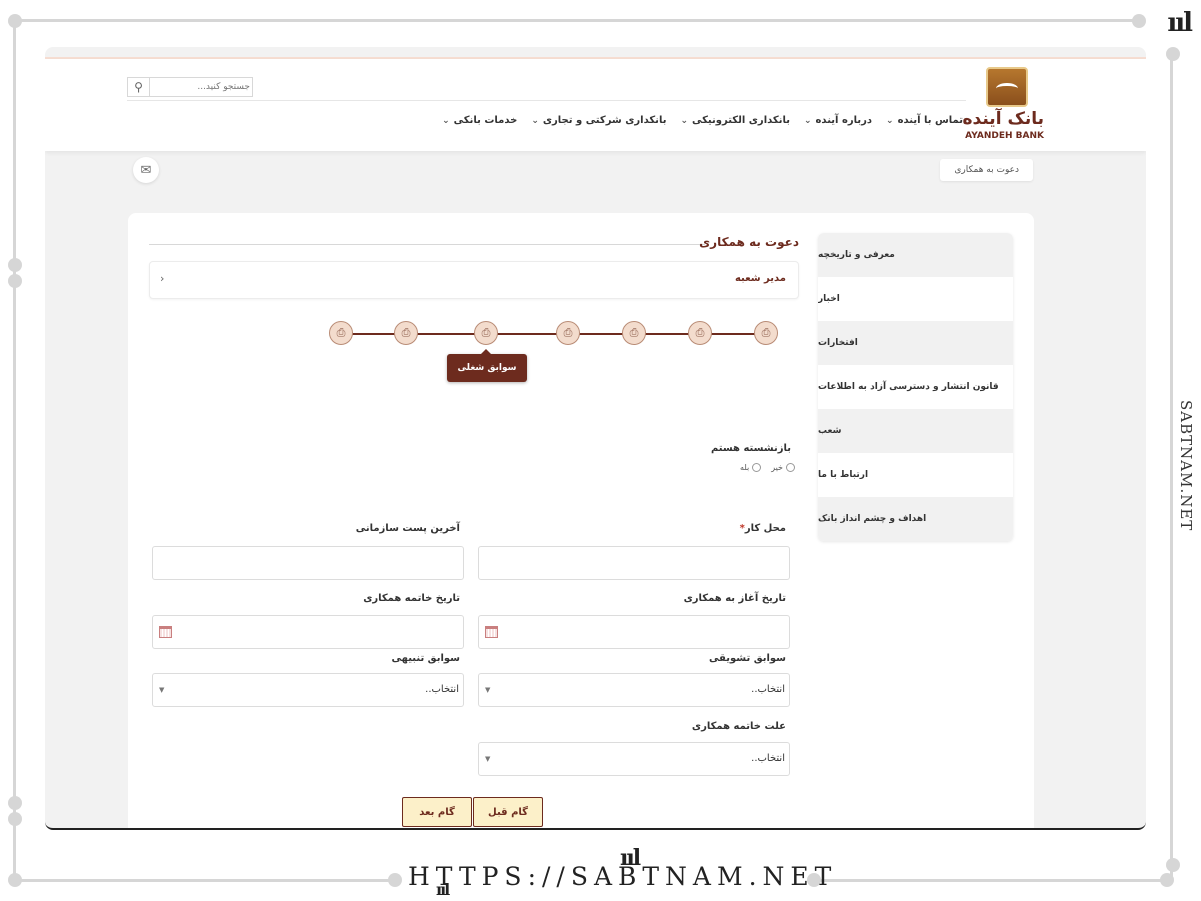  What do you see at coordinates (1003, 119) in the screenshot?
I see `bank-logo-text: بانک آینده` at bounding box center [1003, 119].